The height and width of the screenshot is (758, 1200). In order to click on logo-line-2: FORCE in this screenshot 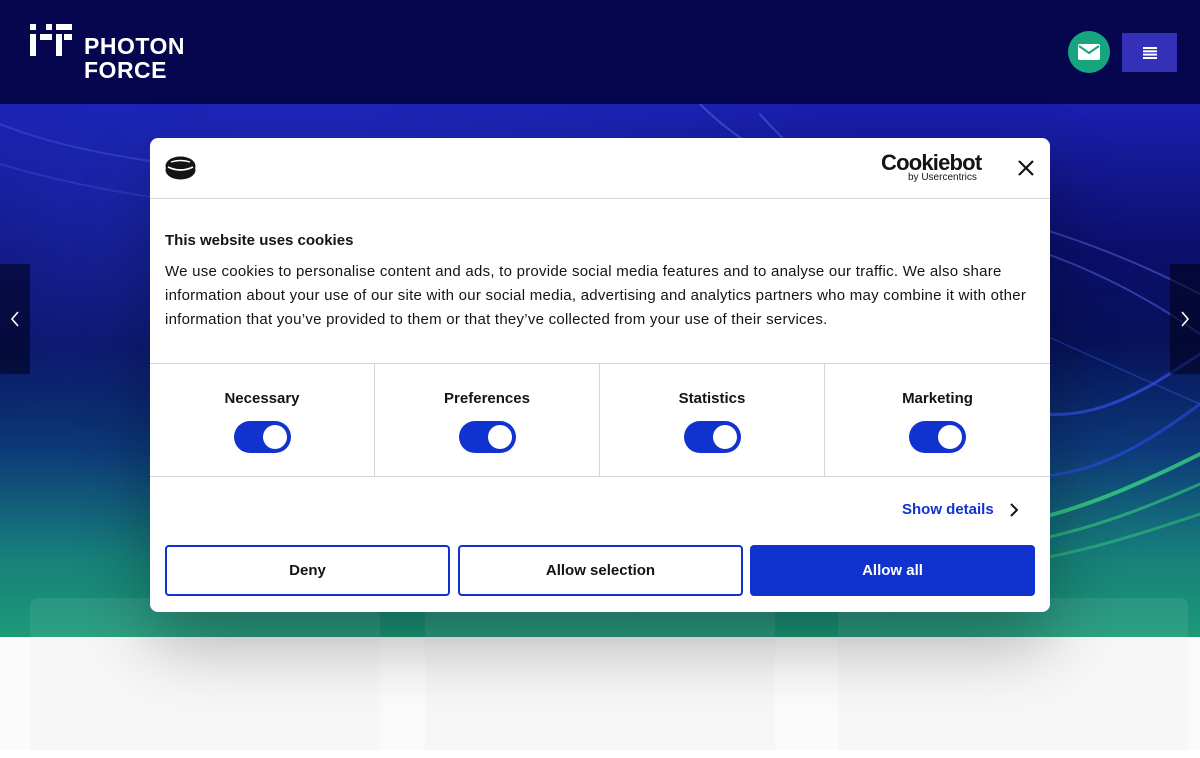, I will do `click(125, 70)`.